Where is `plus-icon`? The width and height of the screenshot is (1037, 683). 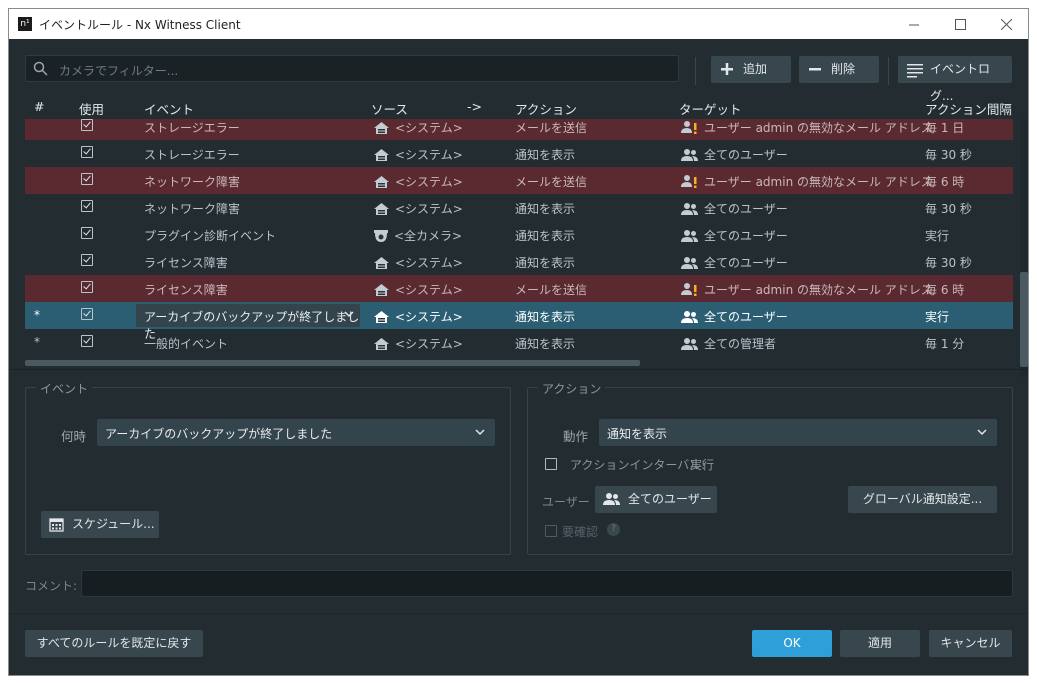
plus-icon is located at coordinates (727, 69).